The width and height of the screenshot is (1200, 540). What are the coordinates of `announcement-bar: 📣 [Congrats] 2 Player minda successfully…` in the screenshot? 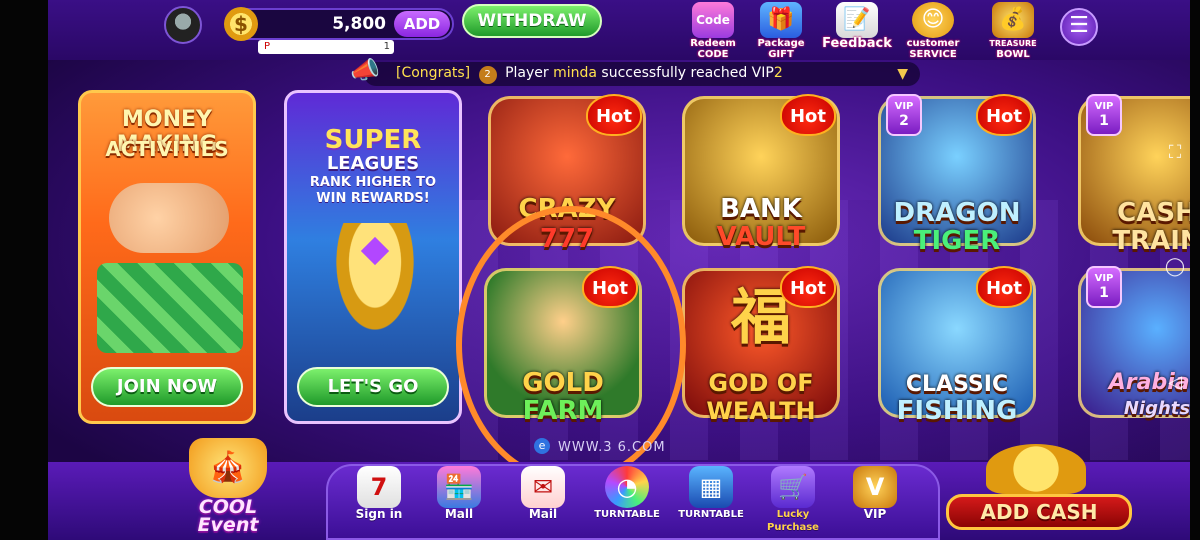 It's located at (635, 71).